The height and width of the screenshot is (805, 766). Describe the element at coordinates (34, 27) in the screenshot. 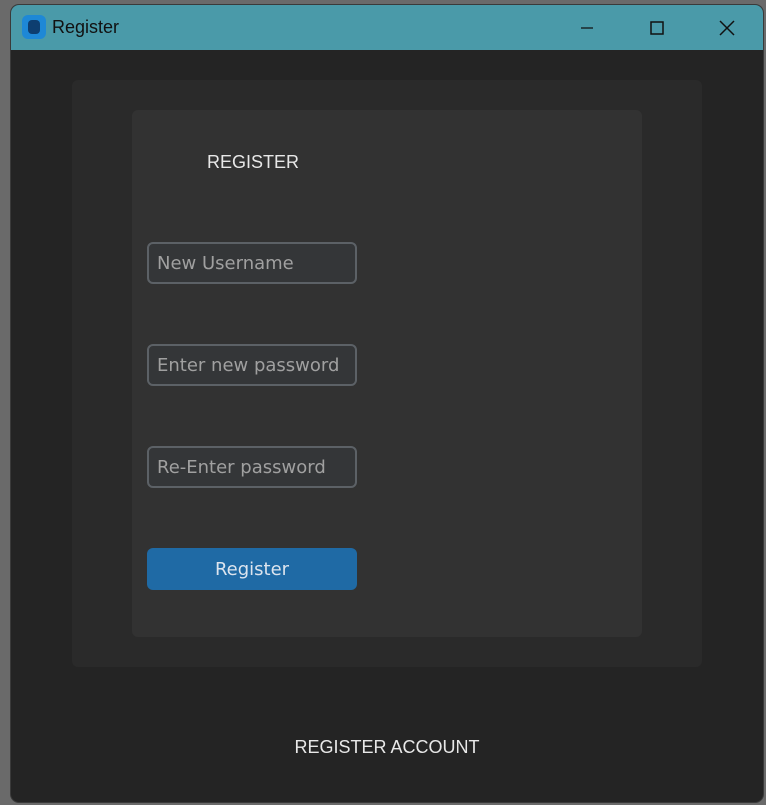

I see `app-icon` at that location.